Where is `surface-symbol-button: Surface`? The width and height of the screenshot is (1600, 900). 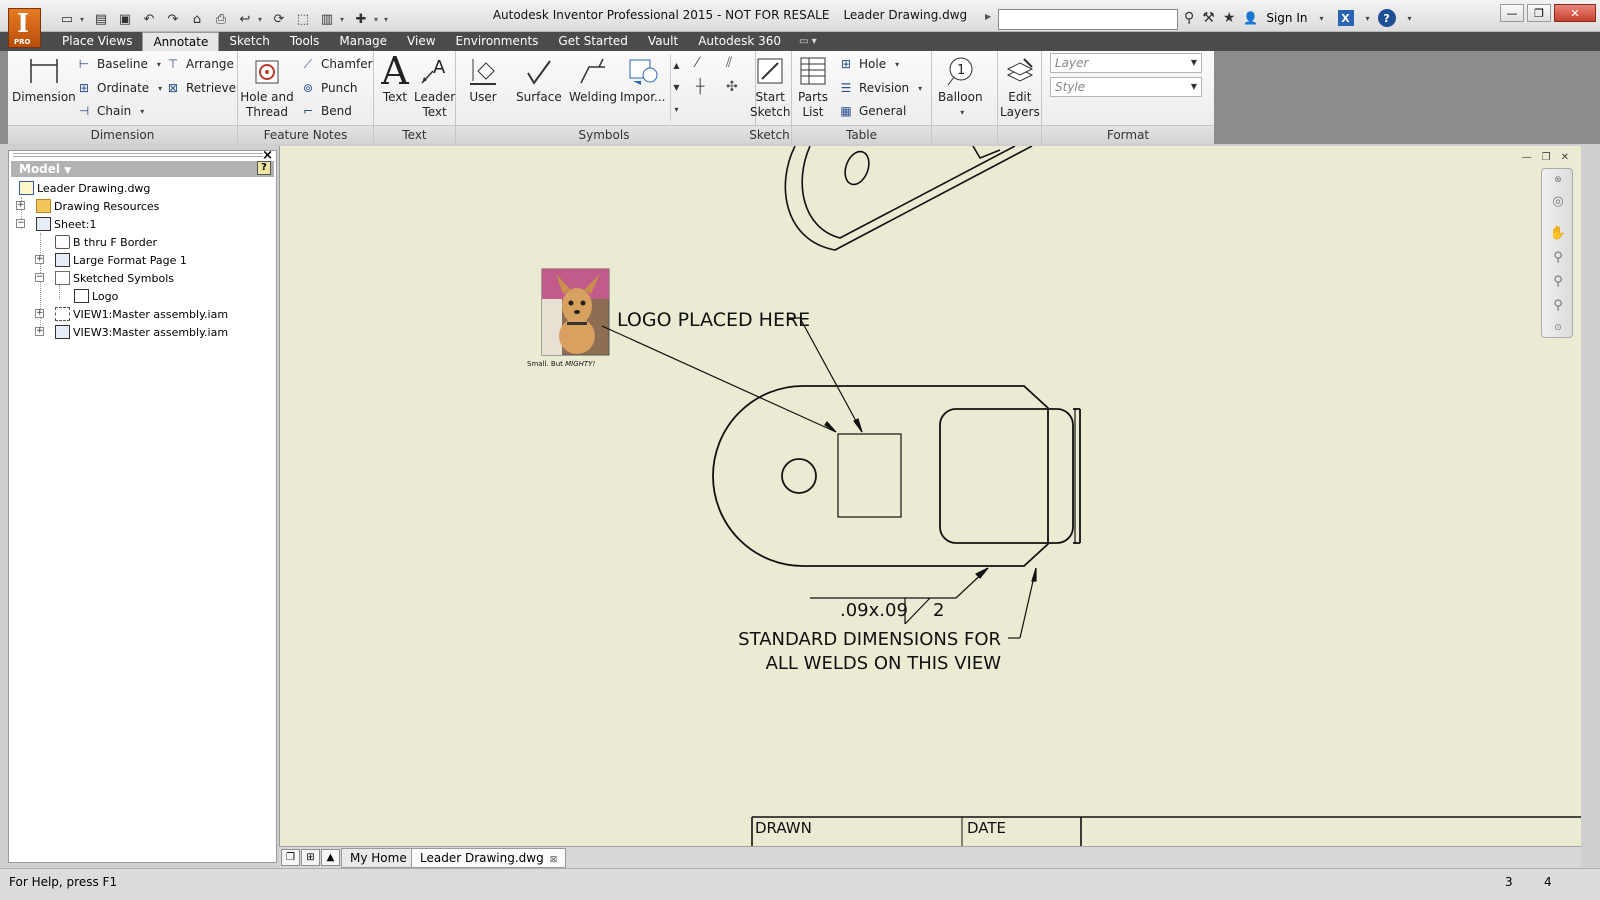 surface-symbol-button: Surface is located at coordinates (539, 79).